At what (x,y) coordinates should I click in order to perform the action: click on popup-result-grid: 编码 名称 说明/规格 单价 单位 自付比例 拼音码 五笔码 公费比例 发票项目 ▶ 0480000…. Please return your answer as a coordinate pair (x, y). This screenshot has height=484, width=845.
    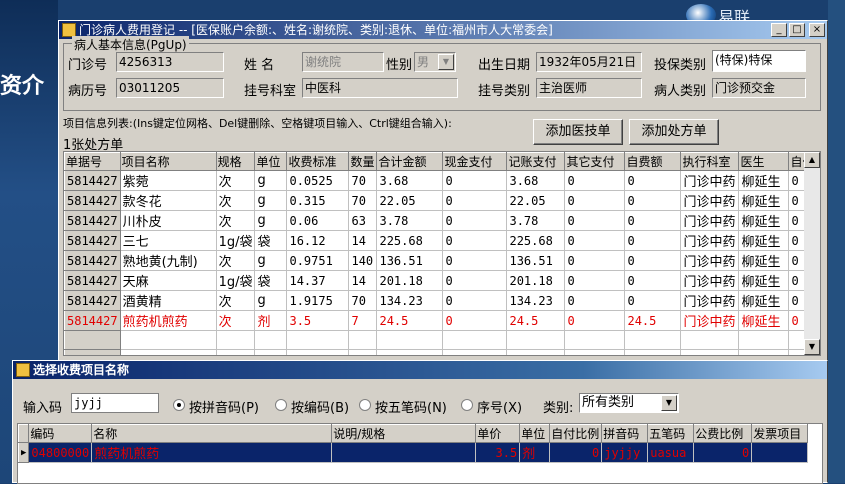
    Looking at the image, I should click on (420, 453).